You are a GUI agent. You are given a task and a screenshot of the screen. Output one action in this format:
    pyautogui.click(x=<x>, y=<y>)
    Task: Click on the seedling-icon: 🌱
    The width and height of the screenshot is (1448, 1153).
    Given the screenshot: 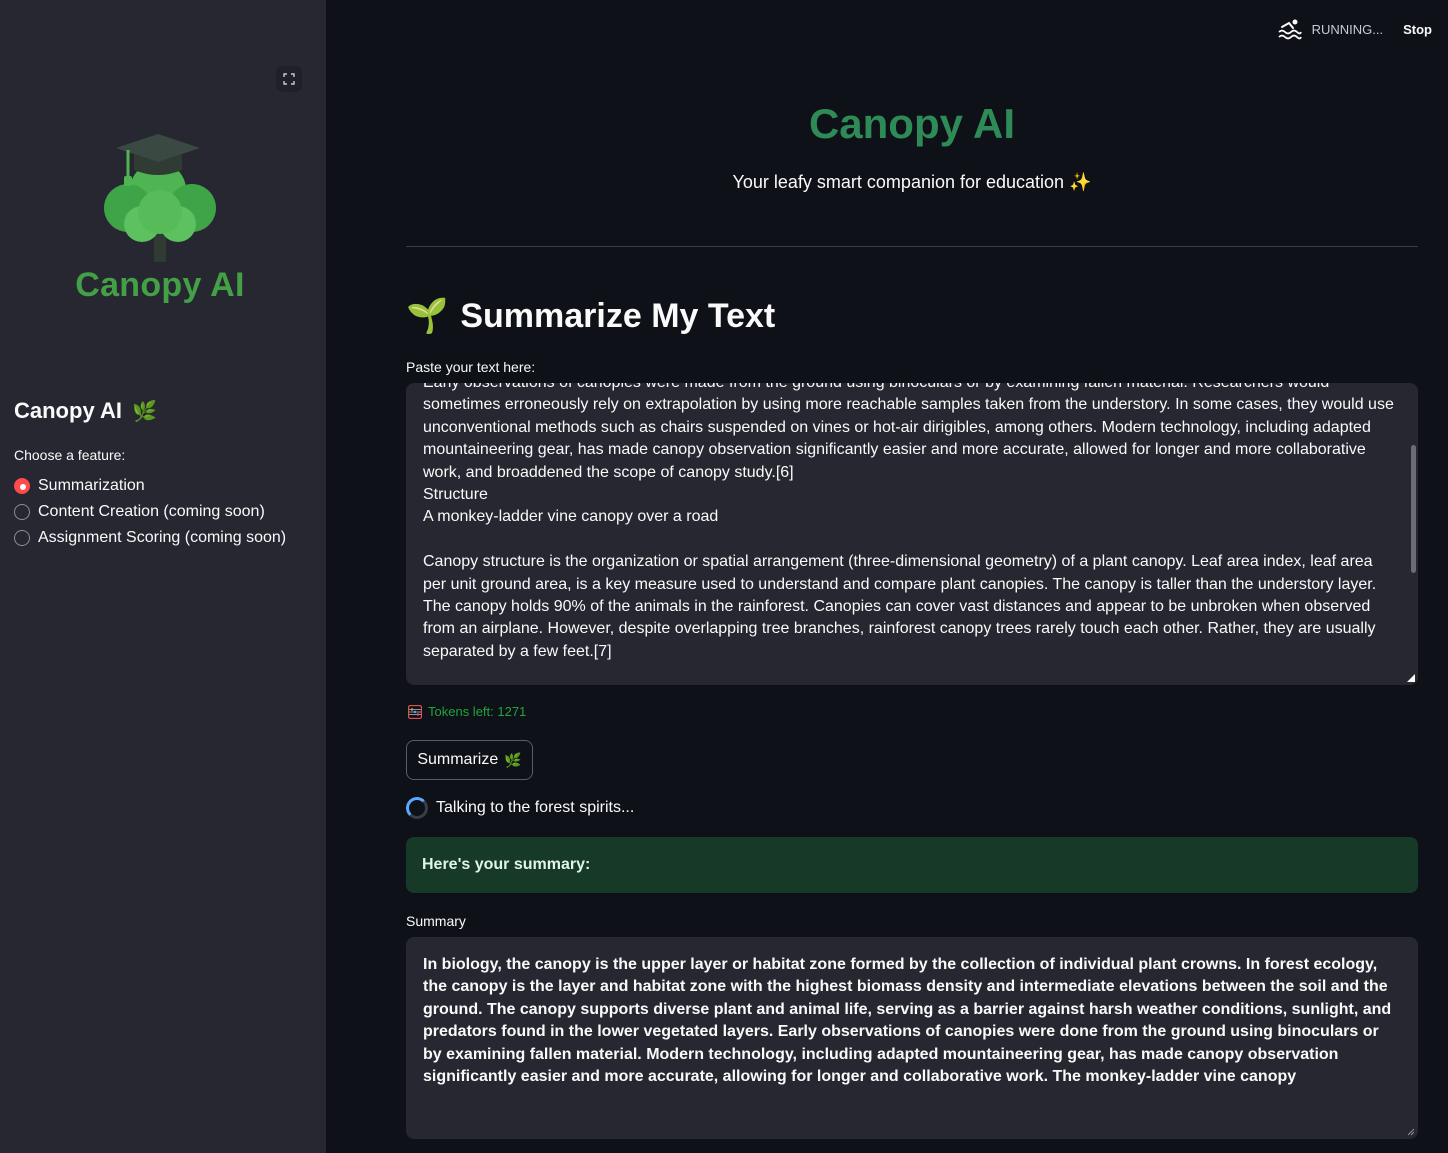 What is the action you would take?
    pyautogui.click(x=427, y=316)
    